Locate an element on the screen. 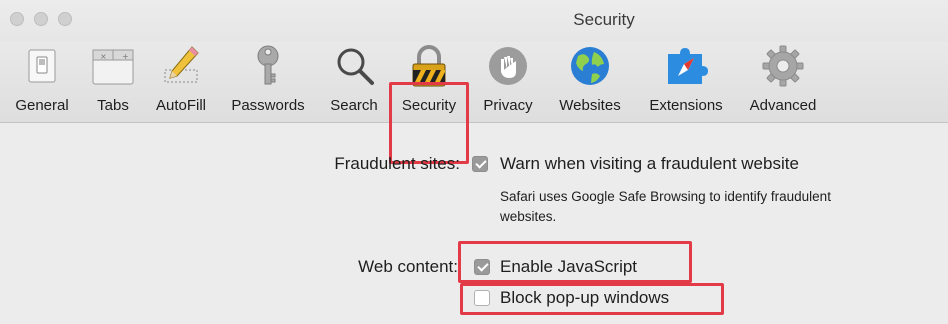 The height and width of the screenshot is (324, 948). popups-highlight is located at coordinates (592, 299).